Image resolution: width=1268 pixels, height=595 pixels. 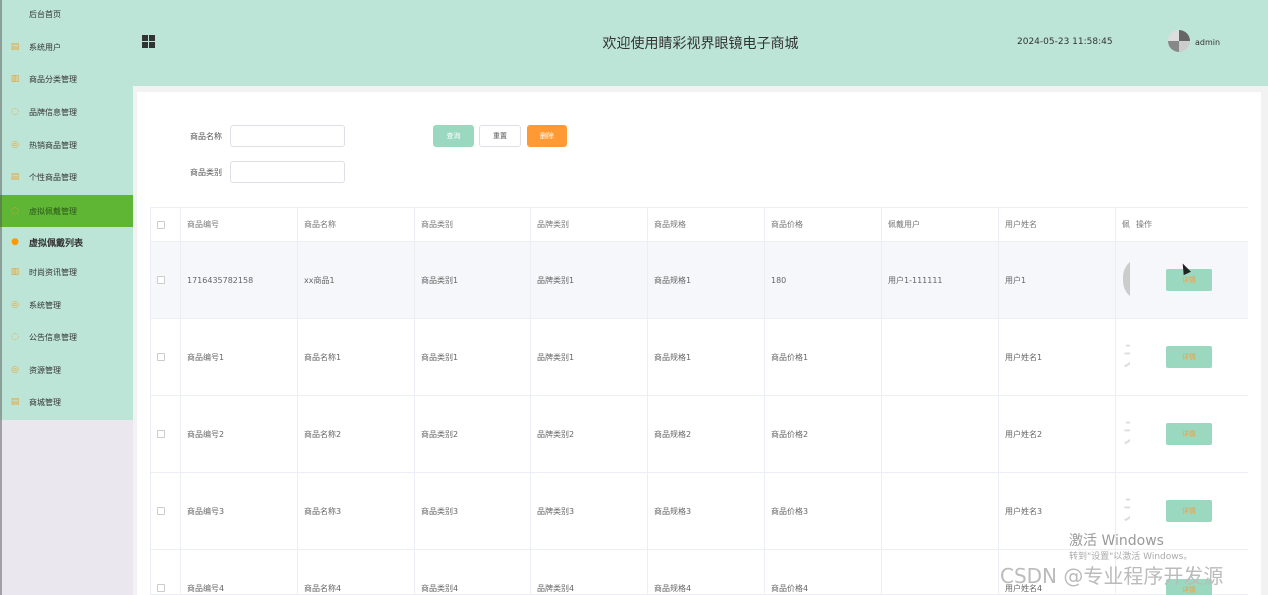 I want to click on header-wear-user: 佩戴用户, so click(x=940, y=224).